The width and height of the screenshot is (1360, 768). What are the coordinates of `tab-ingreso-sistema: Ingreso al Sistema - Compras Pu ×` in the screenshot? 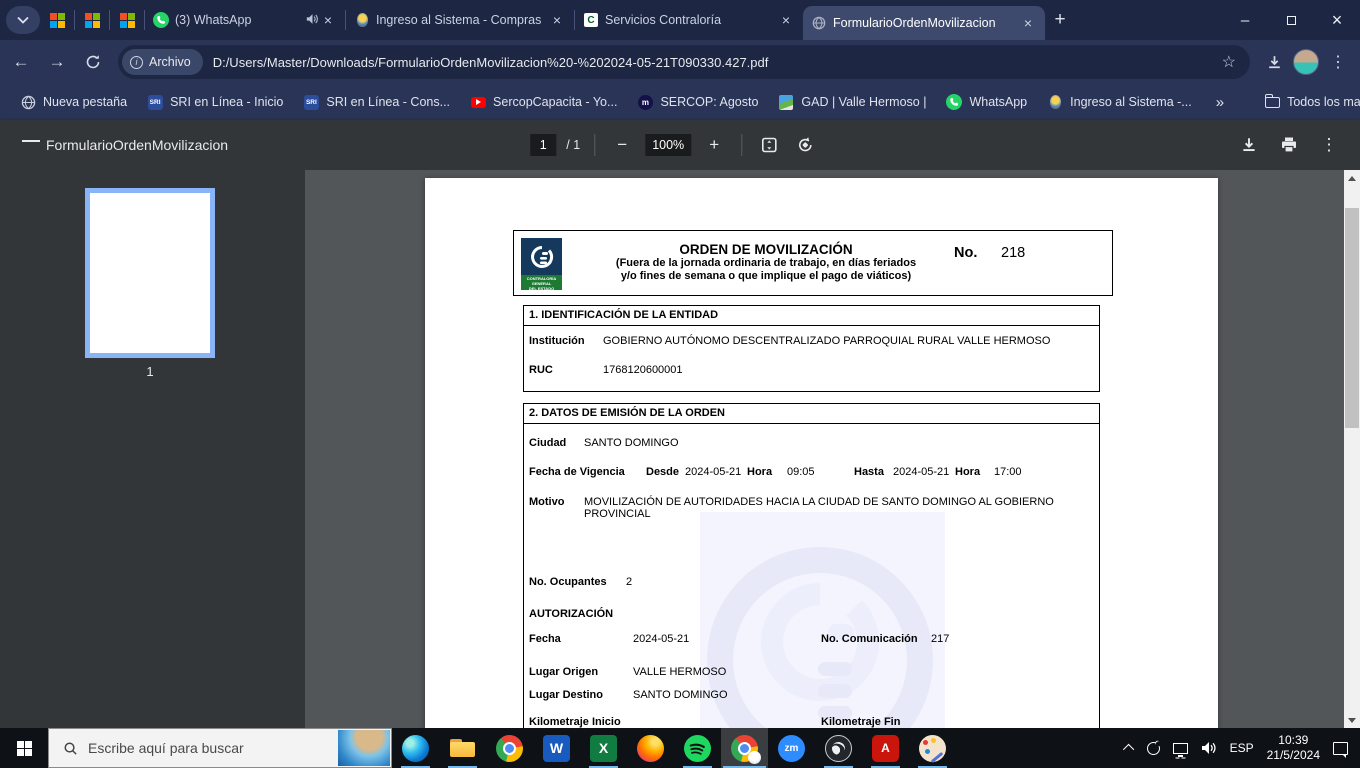 It's located at (460, 20).